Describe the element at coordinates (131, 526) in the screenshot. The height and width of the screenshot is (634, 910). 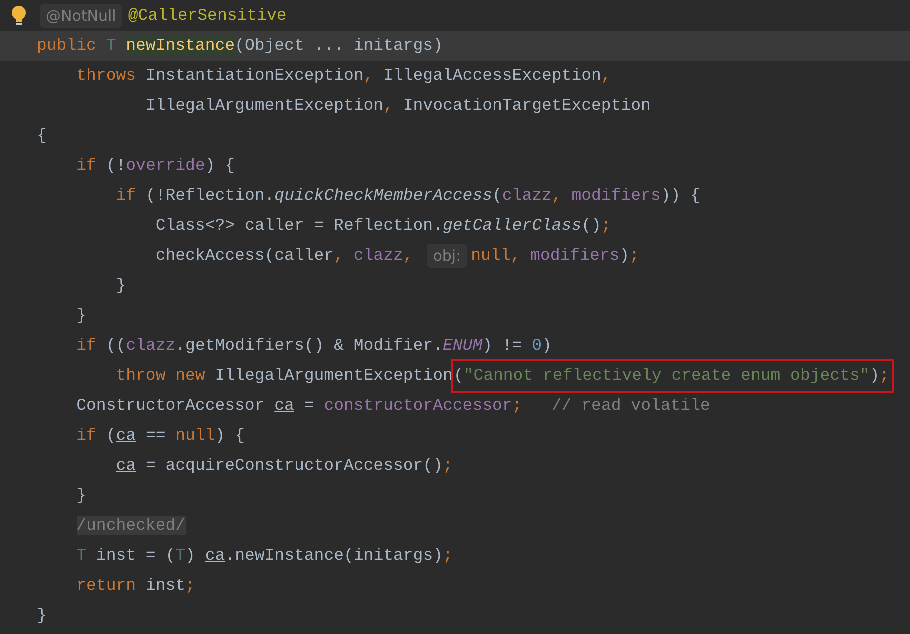
I see `code-text: /unchecked/` at that location.